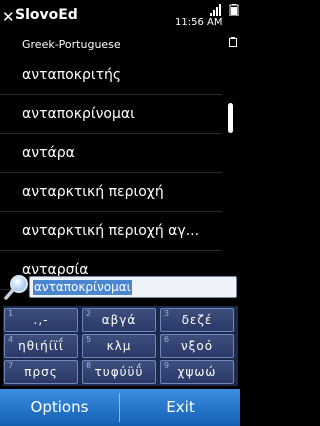 The height and width of the screenshot is (426, 320). I want to click on options-softkey: Options, so click(59, 407).